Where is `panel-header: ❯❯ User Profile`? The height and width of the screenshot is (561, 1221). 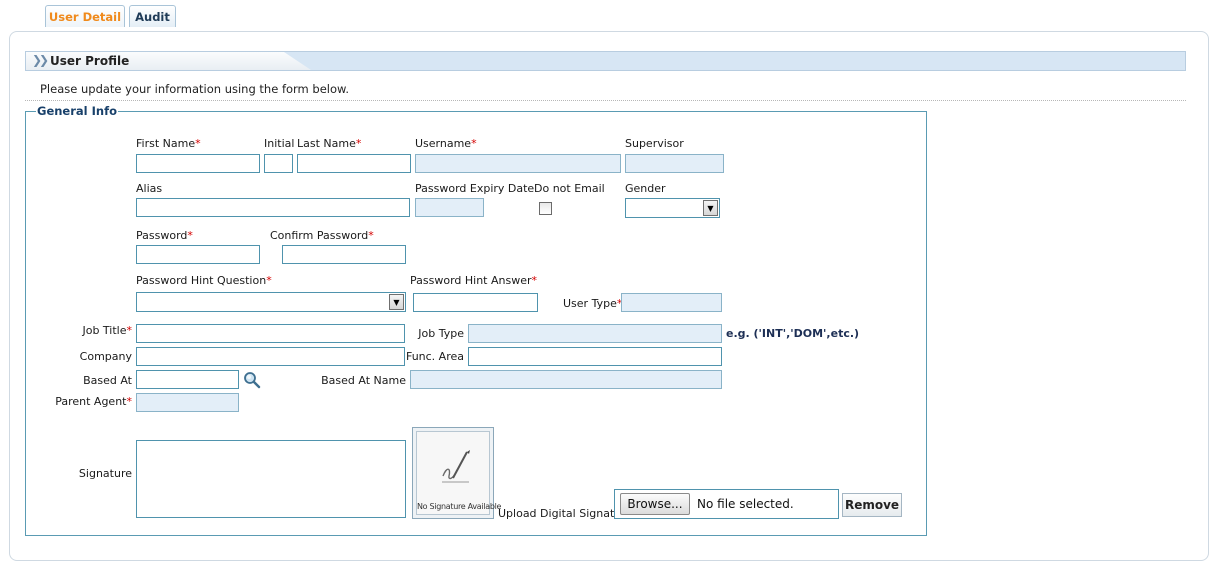 panel-header: ❯❯ User Profile is located at coordinates (605, 61).